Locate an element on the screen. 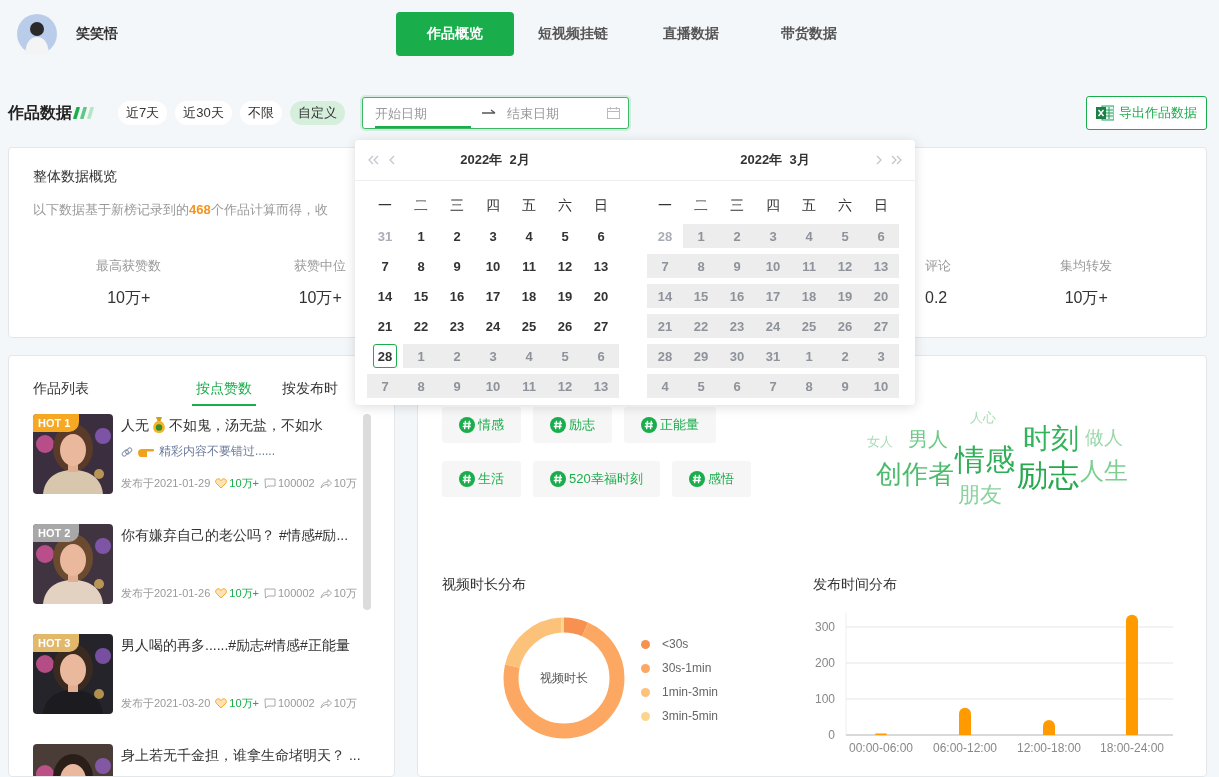 The height and width of the screenshot is (777, 1219). calendar-day: 14 is located at coordinates (385, 296).